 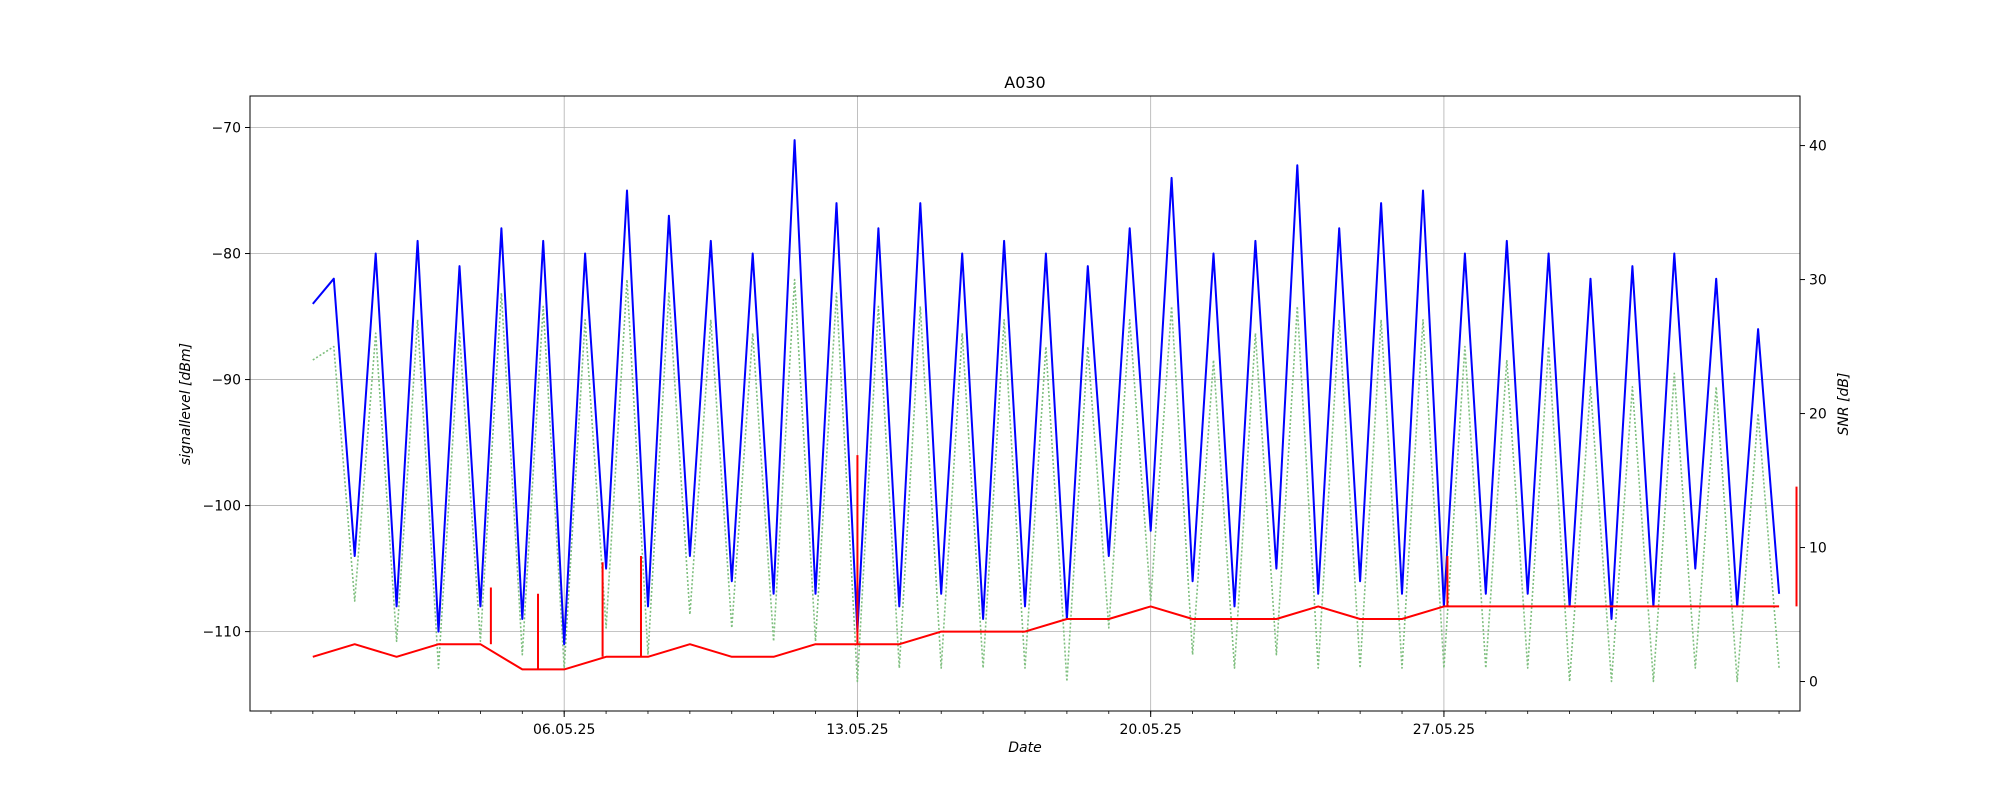 I want to click on left-tick-label: −80, so click(x=226, y=255).